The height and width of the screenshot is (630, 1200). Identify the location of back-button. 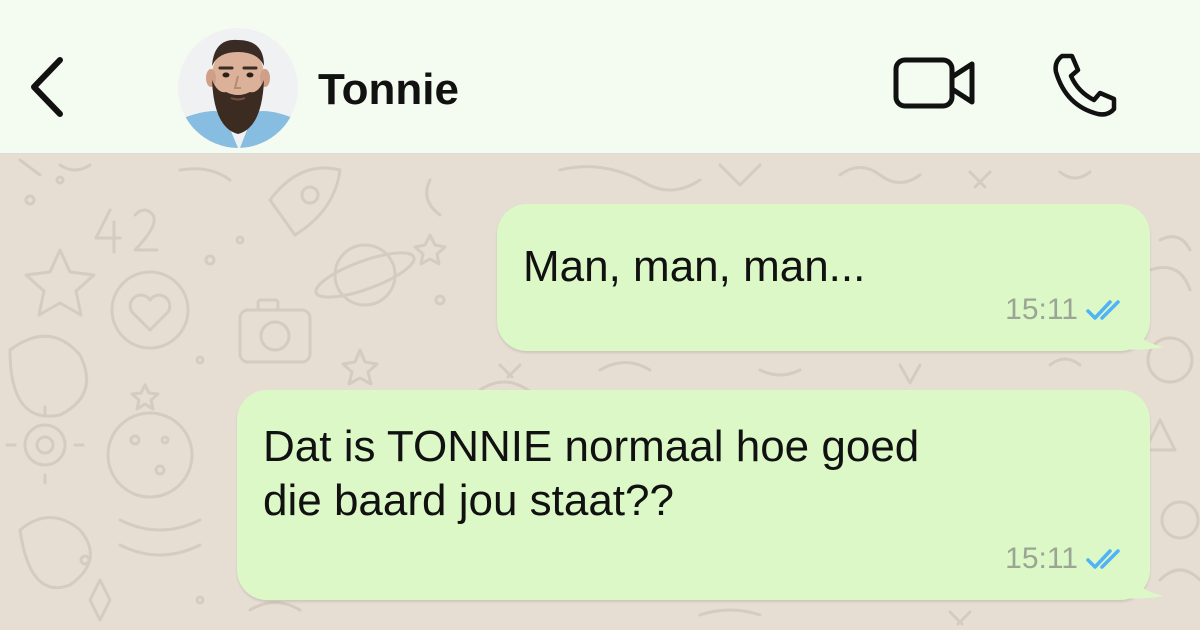
(47, 87).